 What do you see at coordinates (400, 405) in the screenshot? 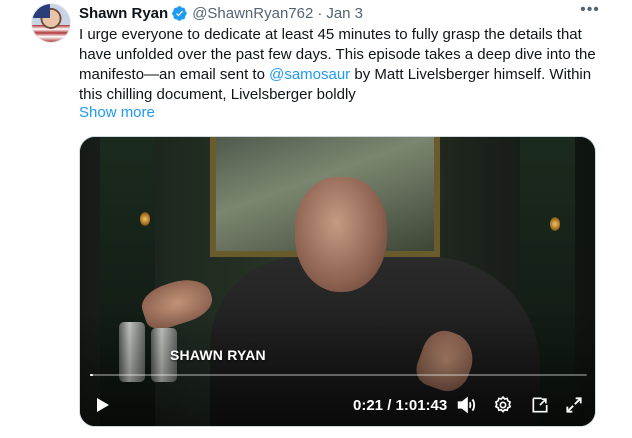
I see `time-display: 0:21 / 1:01:43` at bounding box center [400, 405].